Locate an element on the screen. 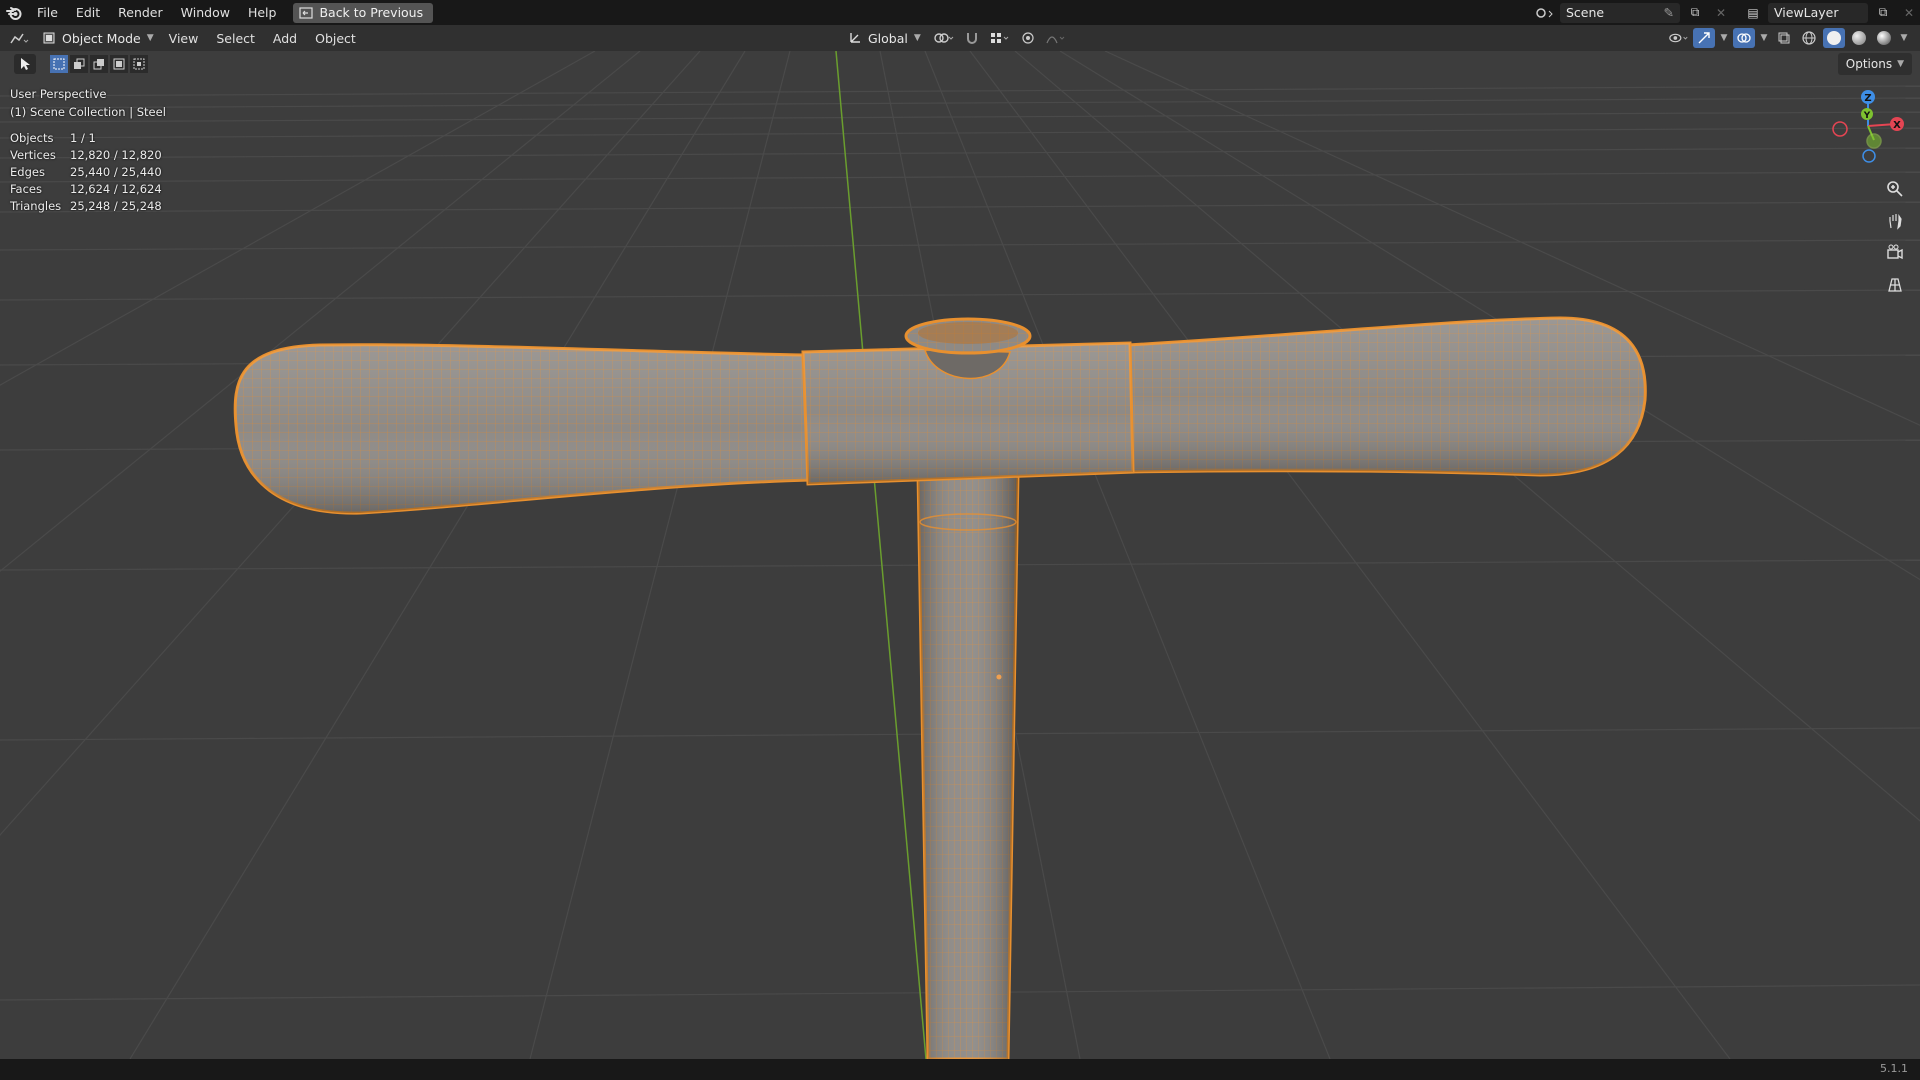 This screenshot has height=1080, width=1920. stat-label: Vertices is located at coordinates (33, 155).